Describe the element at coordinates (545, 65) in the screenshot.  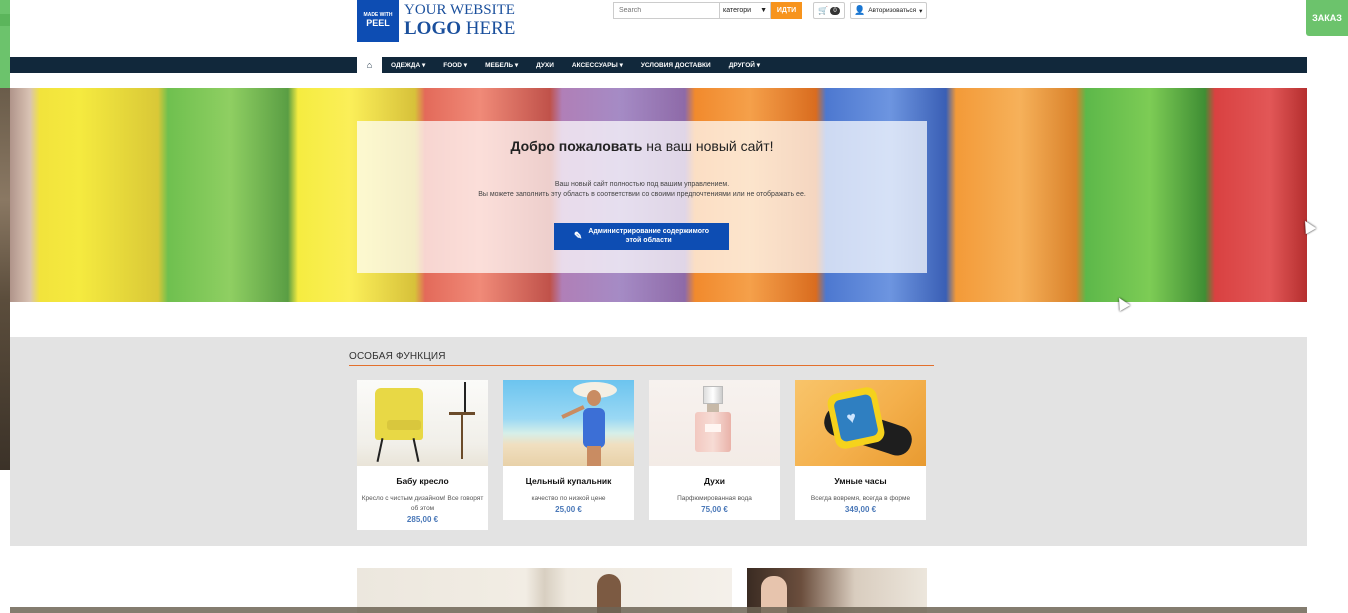
I see `nav-item-perfume: ДУХИ` at that location.